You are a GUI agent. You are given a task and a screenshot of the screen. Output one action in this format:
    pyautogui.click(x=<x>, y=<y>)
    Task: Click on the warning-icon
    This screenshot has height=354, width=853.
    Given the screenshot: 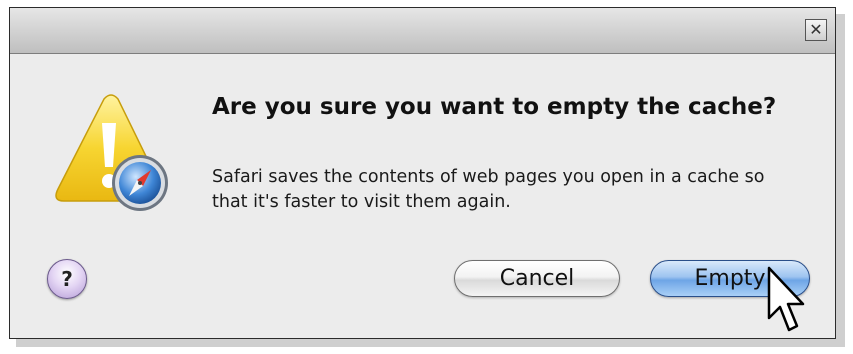 What is the action you would take?
    pyautogui.click(x=111, y=152)
    